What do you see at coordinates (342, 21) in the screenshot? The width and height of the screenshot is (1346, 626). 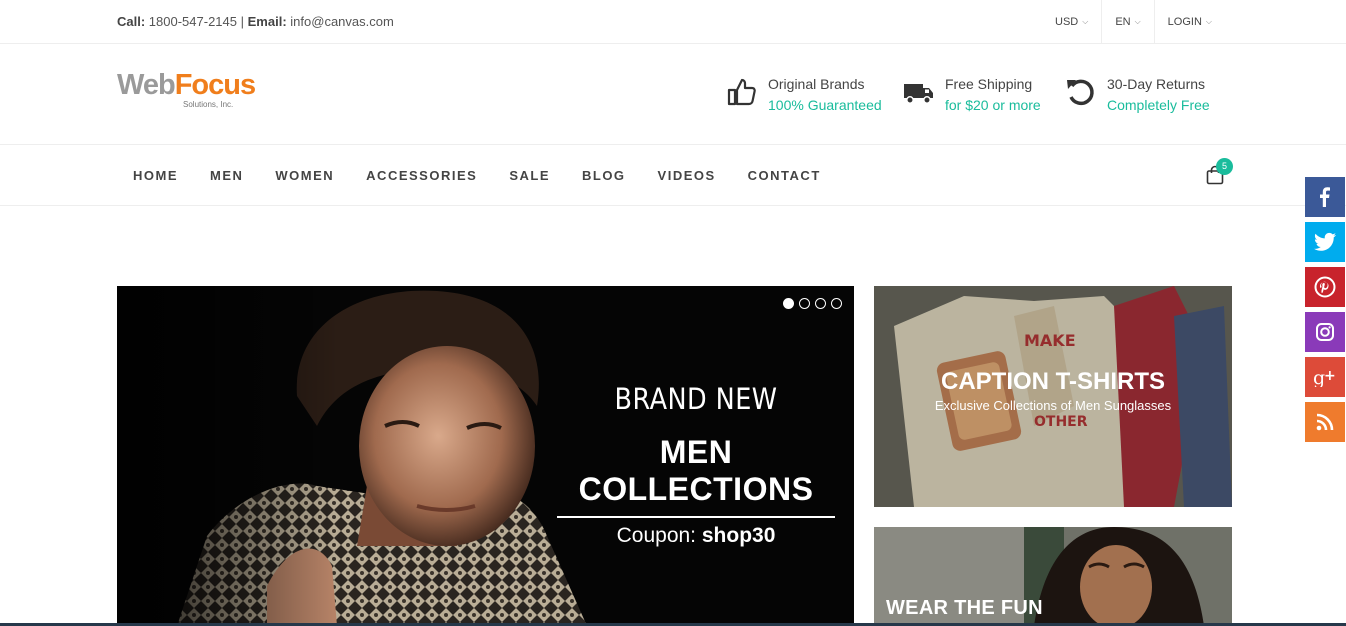 I see `email-address: info@canvas.com` at bounding box center [342, 21].